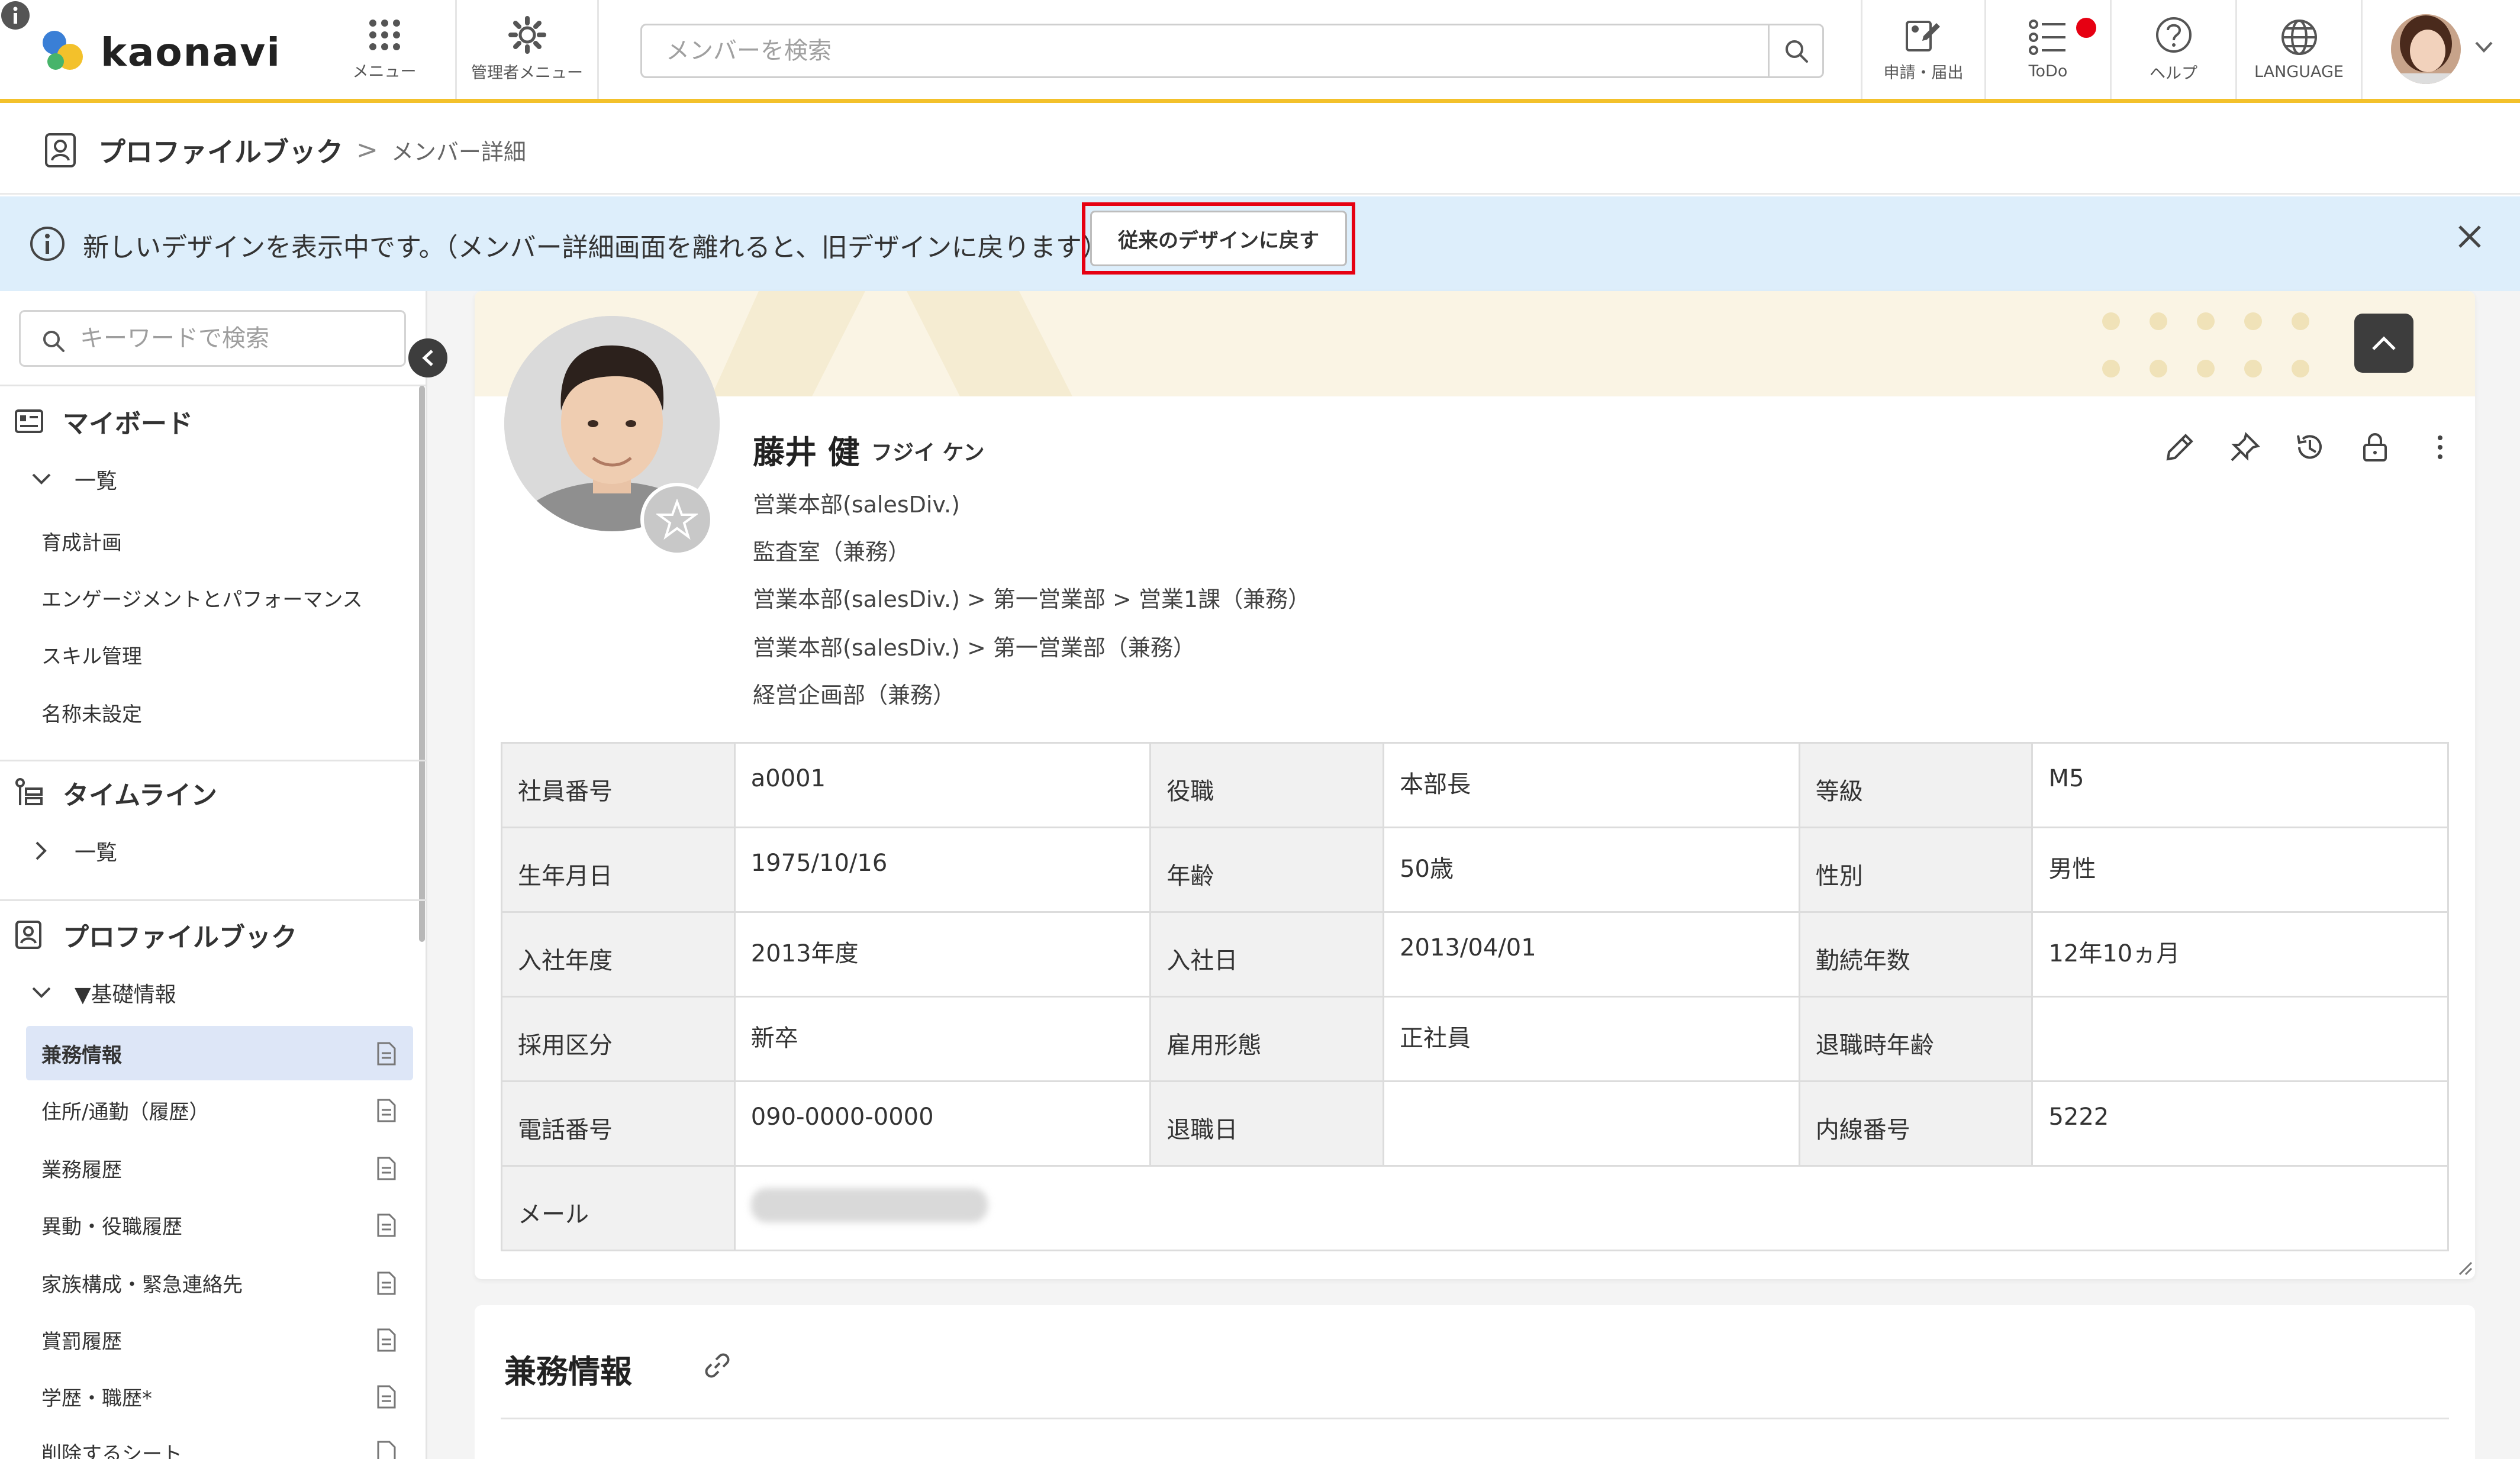 The height and width of the screenshot is (1459, 2520). What do you see at coordinates (219, 1110) in the screenshot?
I see `sidebar-item-address: 住所/通勤（履歴）` at bounding box center [219, 1110].